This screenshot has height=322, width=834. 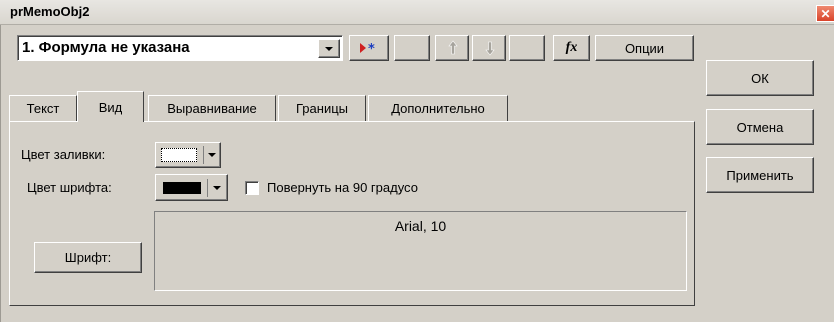 I want to click on fill-color-label: Цвет заливки:, so click(x=63, y=154).